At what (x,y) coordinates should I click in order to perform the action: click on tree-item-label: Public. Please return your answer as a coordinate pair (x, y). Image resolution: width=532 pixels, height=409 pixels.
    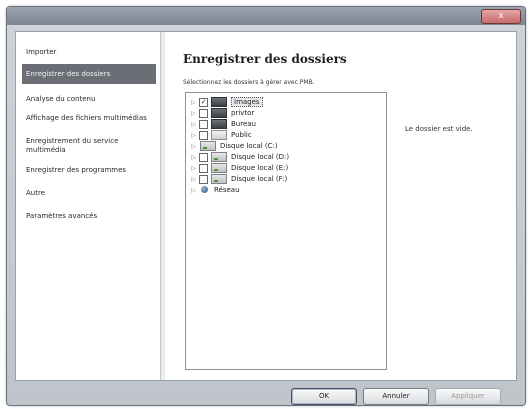
    Looking at the image, I should click on (241, 135).